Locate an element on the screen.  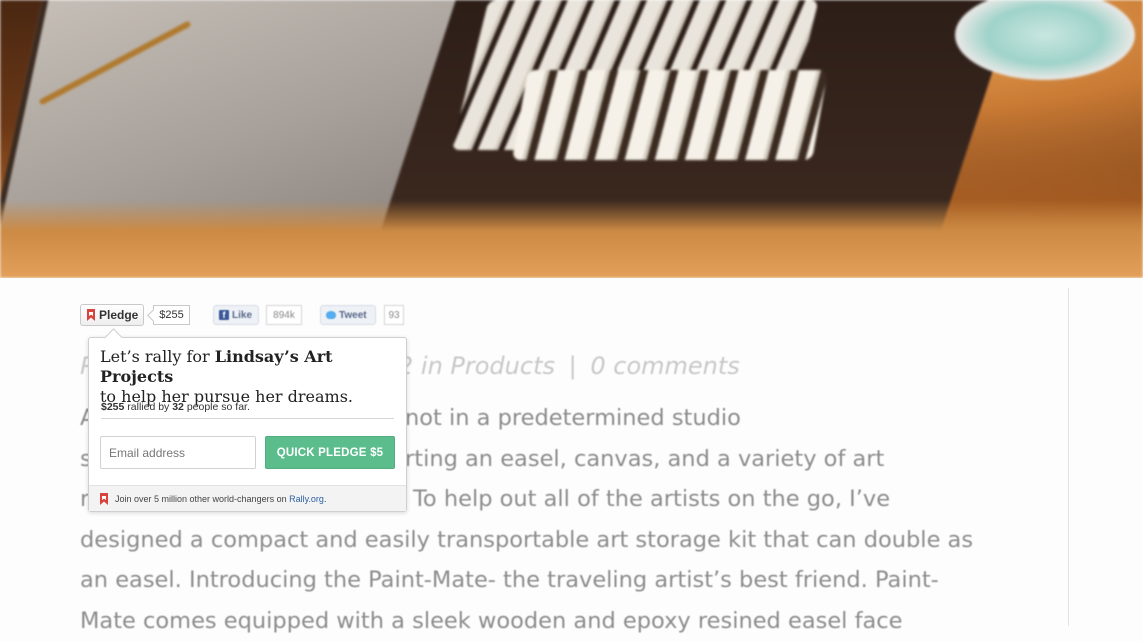
pledge-stats: $255 rallied by 32 people so far. is located at coordinates (247, 410).